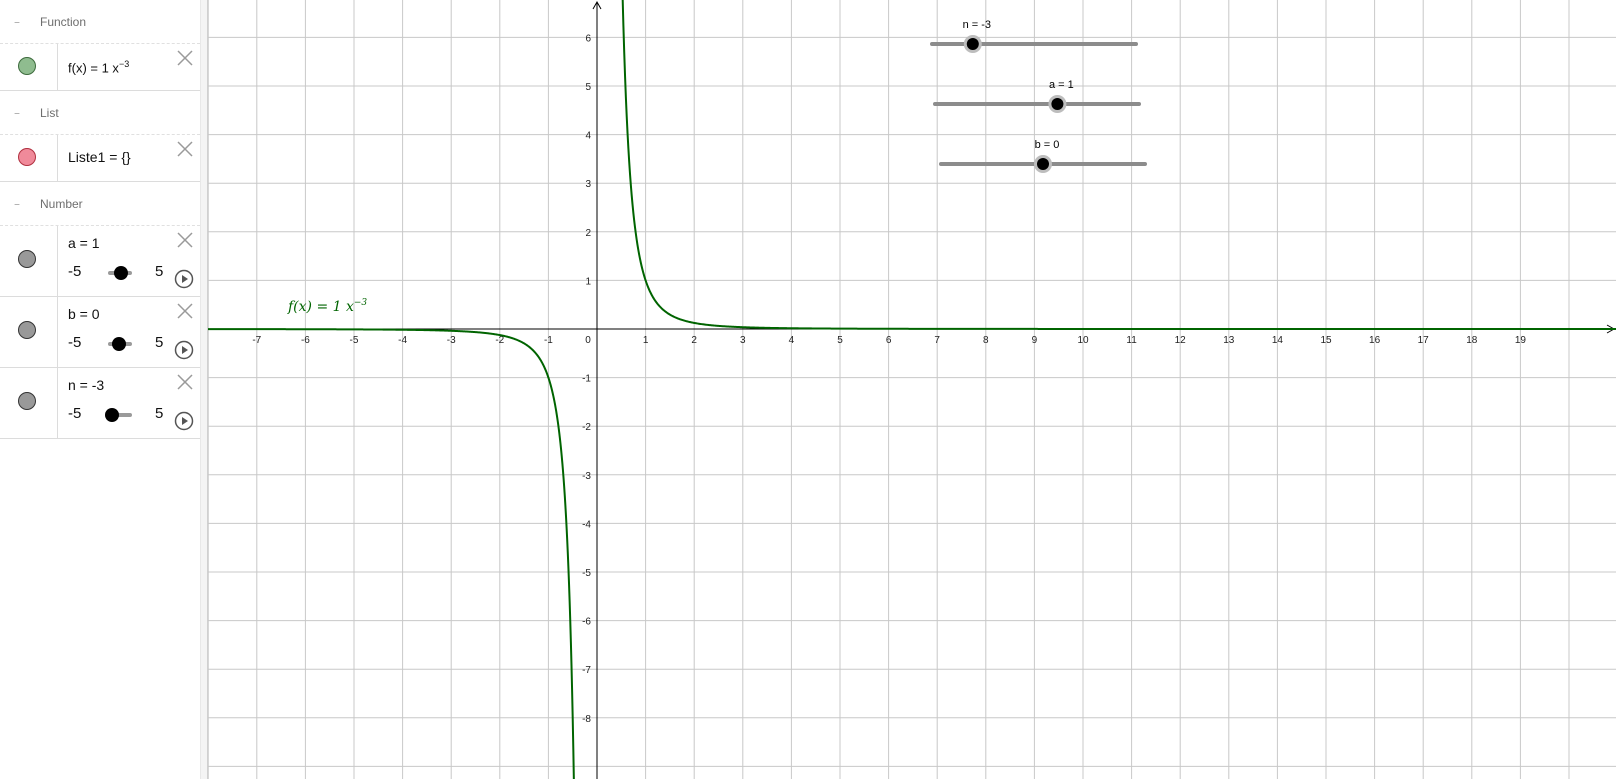 Image resolution: width=1616 pixels, height=779 pixels. What do you see at coordinates (586, 476) in the screenshot?
I see `y-tick-label: -3` at bounding box center [586, 476].